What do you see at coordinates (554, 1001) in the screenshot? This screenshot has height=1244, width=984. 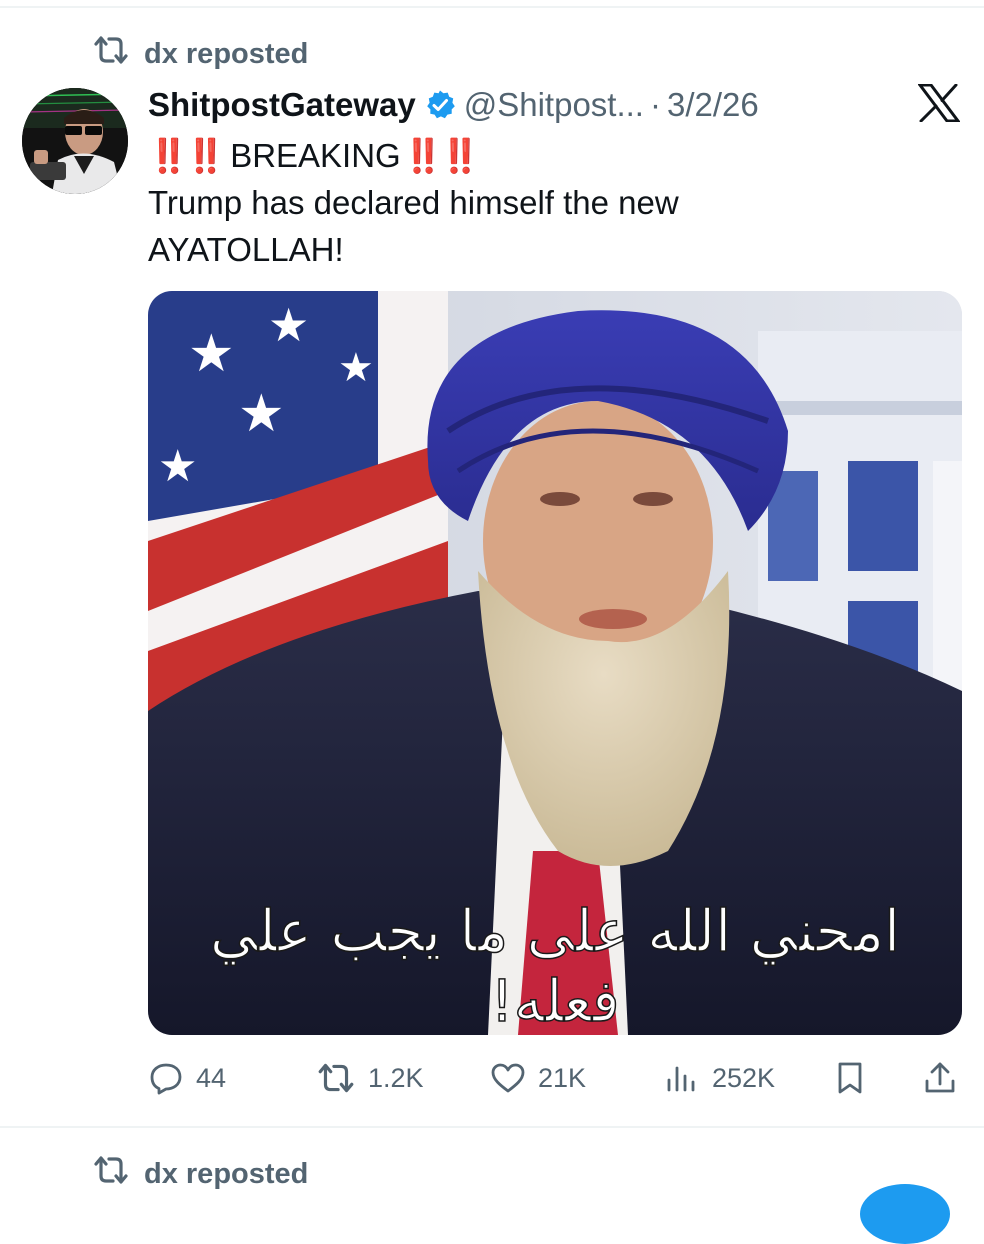 I see `media-caption-line: فعله!` at bounding box center [554, 1001].